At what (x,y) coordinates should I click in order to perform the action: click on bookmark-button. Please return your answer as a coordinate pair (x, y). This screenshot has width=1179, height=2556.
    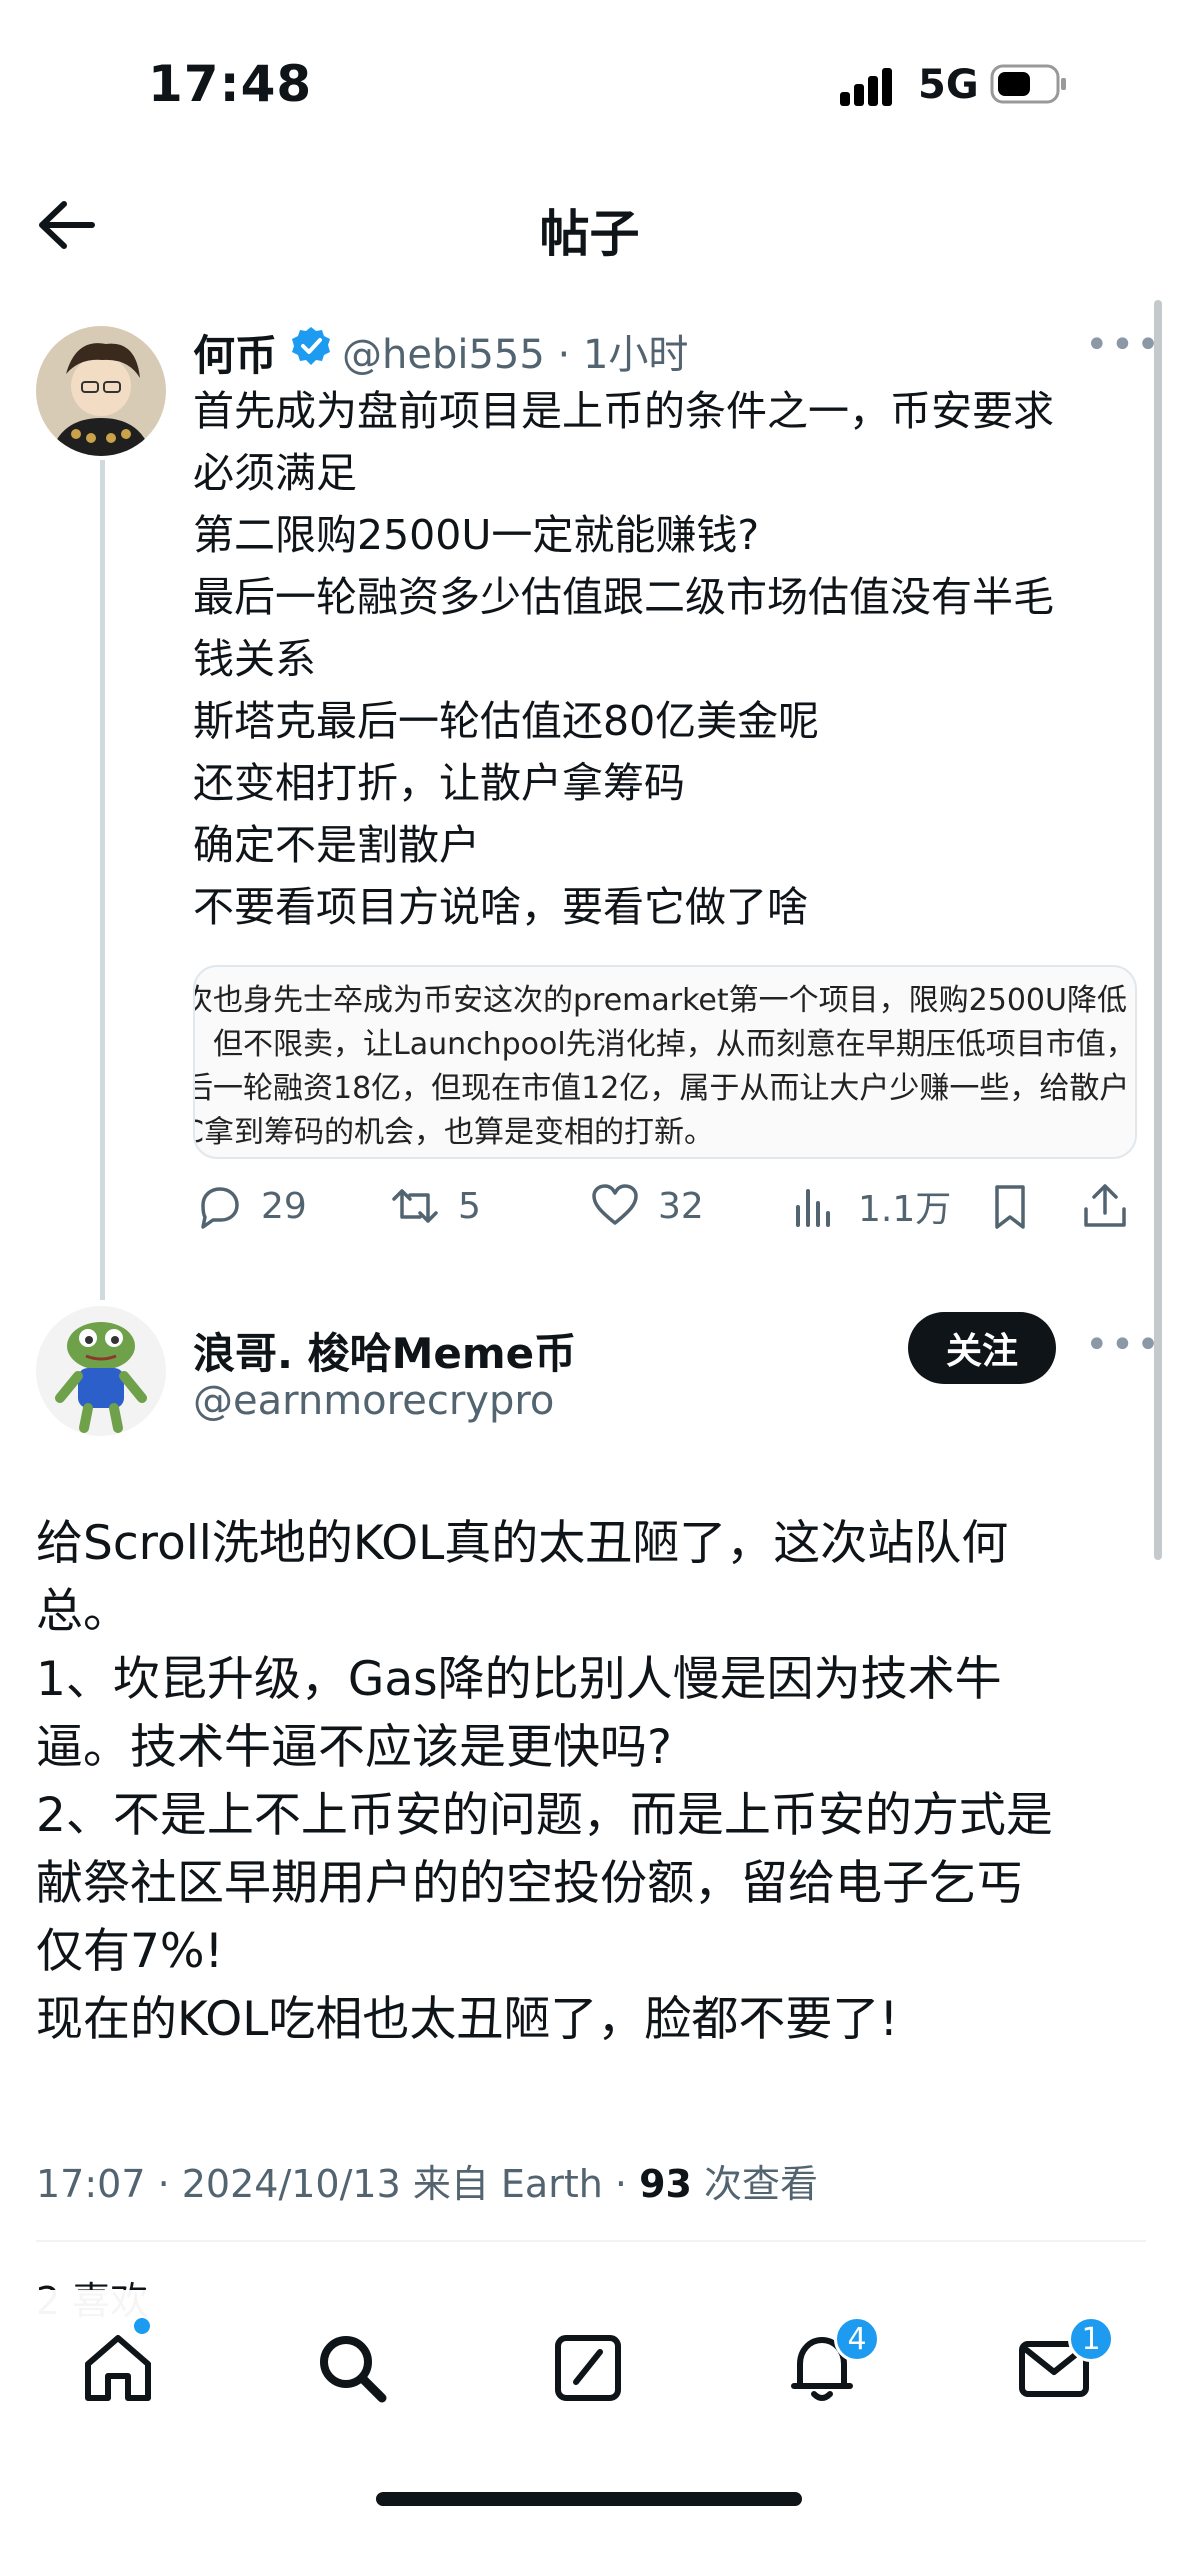
    Looking at the image, I should click on (1010, 1206).